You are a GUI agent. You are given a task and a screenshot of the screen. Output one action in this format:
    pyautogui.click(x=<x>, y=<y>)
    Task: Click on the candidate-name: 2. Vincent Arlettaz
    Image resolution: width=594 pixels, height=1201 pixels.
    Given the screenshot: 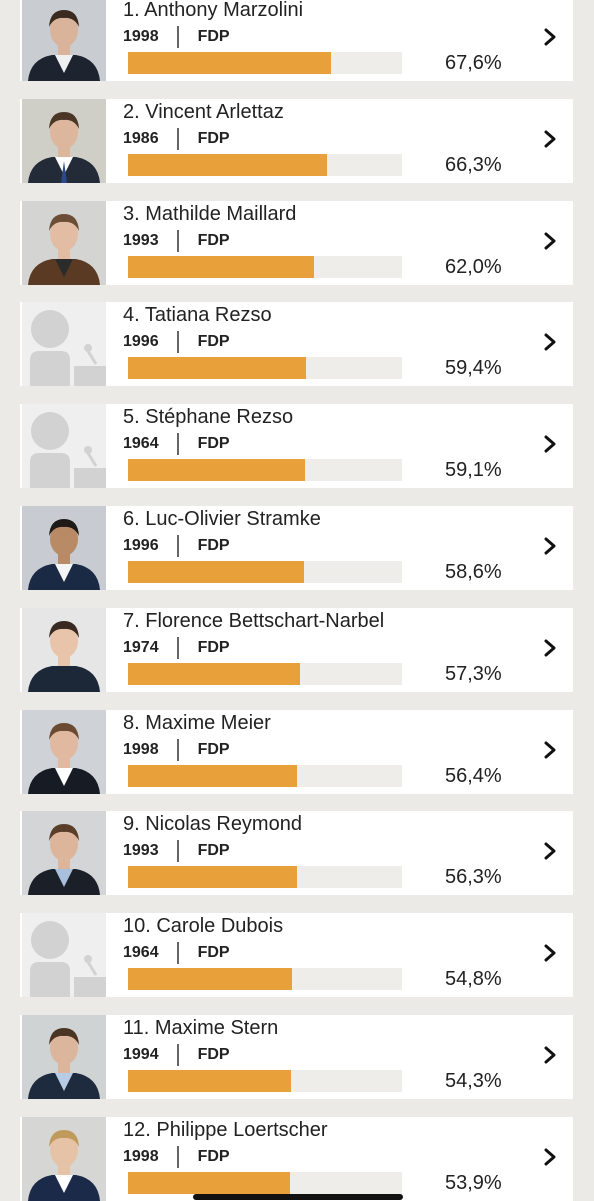 What is the action you would take?
    pyautogui.click(x=203, y=111)
    